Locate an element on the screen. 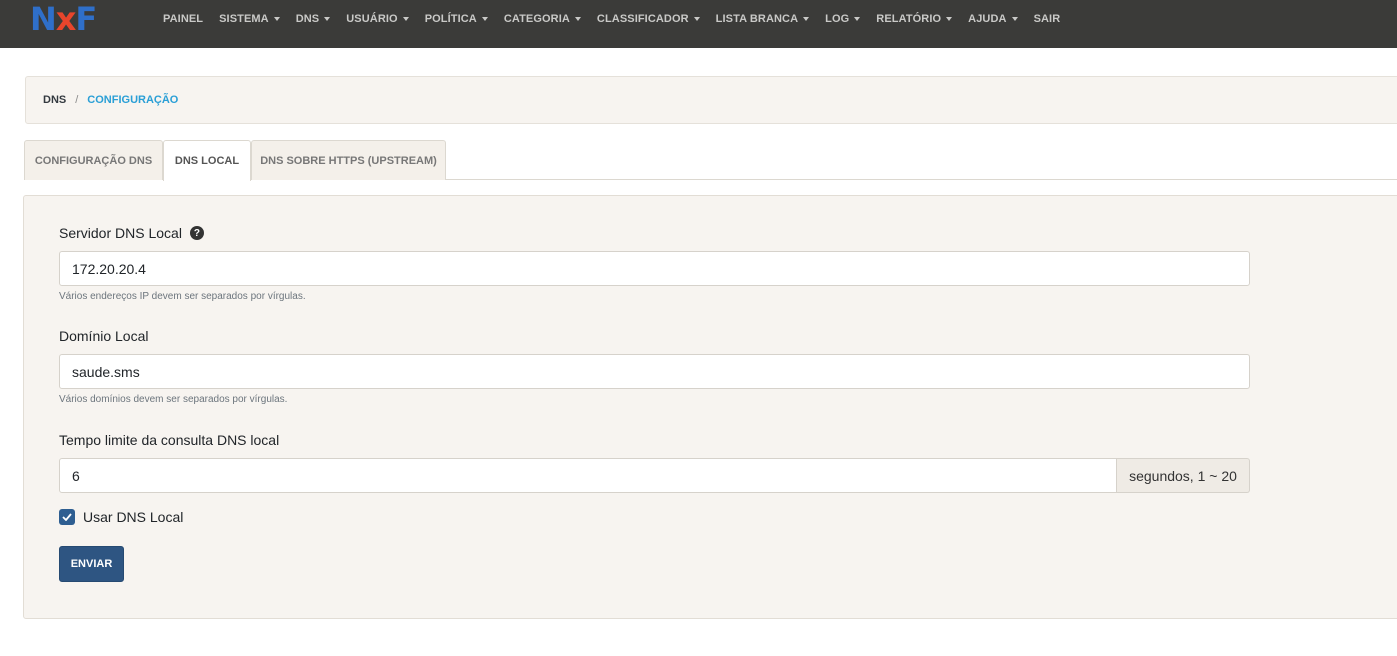 The image size is (1397, 656). tab-configuracao-dns: CONFIGURAÇÃO DNS is located at coordinates (93, 160).